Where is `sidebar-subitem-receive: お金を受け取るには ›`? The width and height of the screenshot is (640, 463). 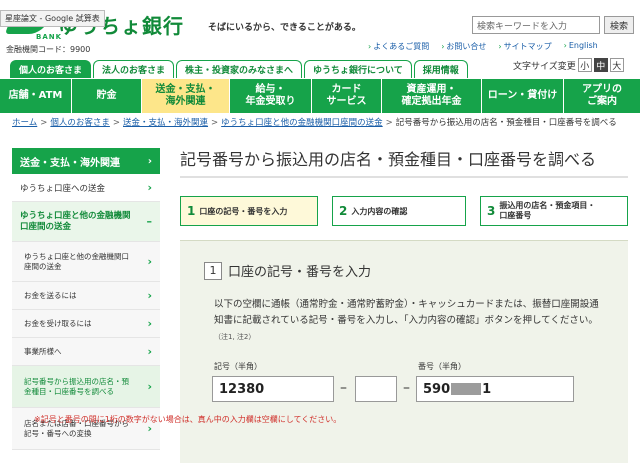
sidebar-subitem-receive: お金を受け取るには › is located at coordinates (86, 324).